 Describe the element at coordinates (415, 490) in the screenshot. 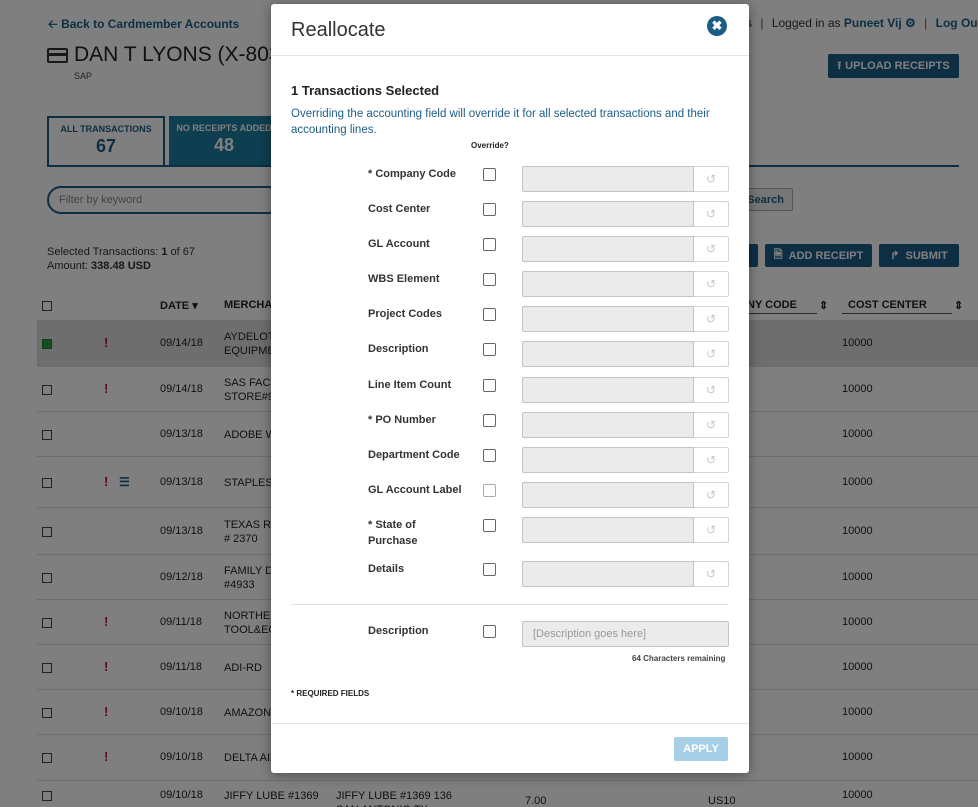

I see `field-label: GL Account Label` at that location.